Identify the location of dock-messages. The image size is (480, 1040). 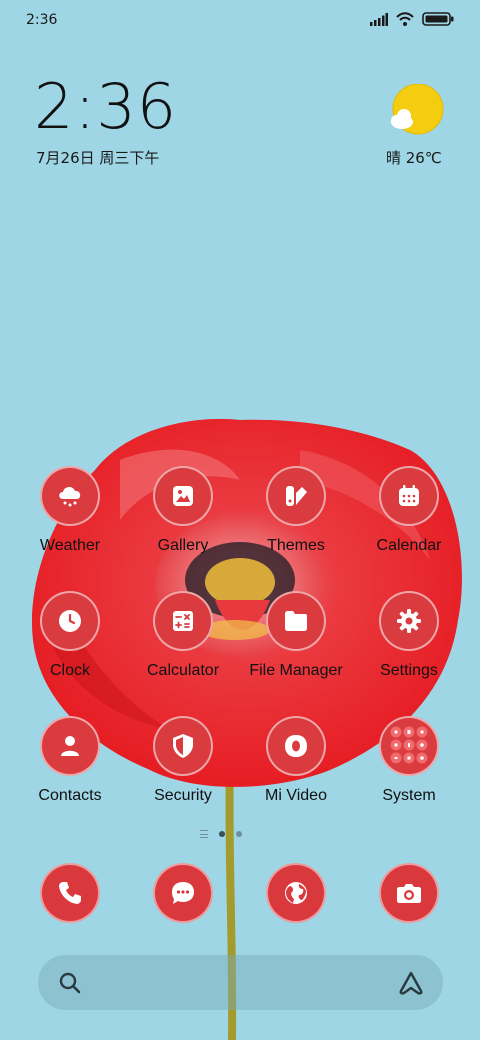
(183, 893).